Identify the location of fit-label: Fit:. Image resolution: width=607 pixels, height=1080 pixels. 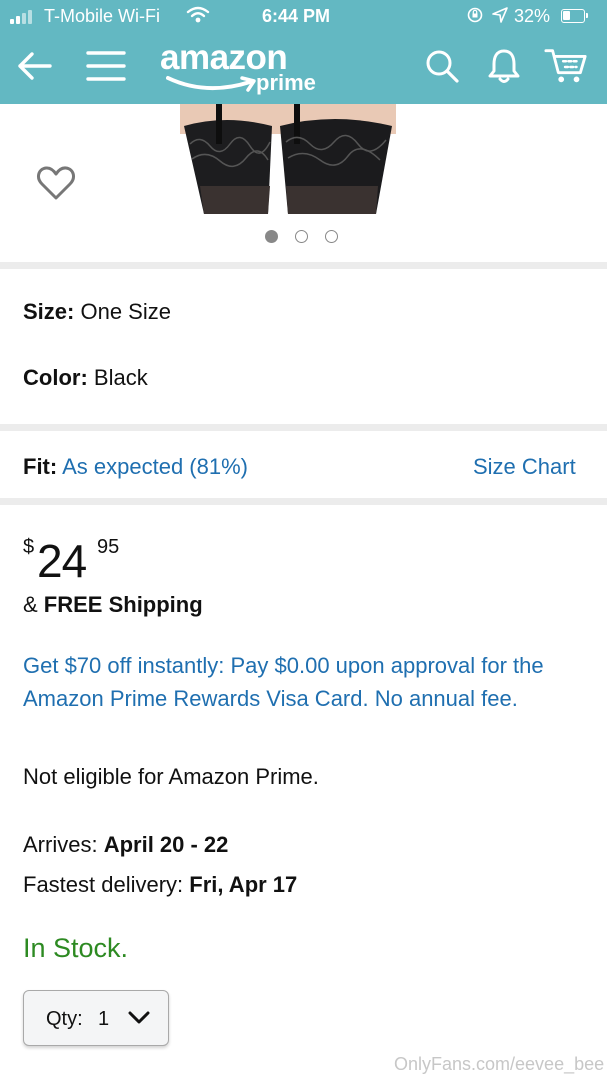
(40, 466).